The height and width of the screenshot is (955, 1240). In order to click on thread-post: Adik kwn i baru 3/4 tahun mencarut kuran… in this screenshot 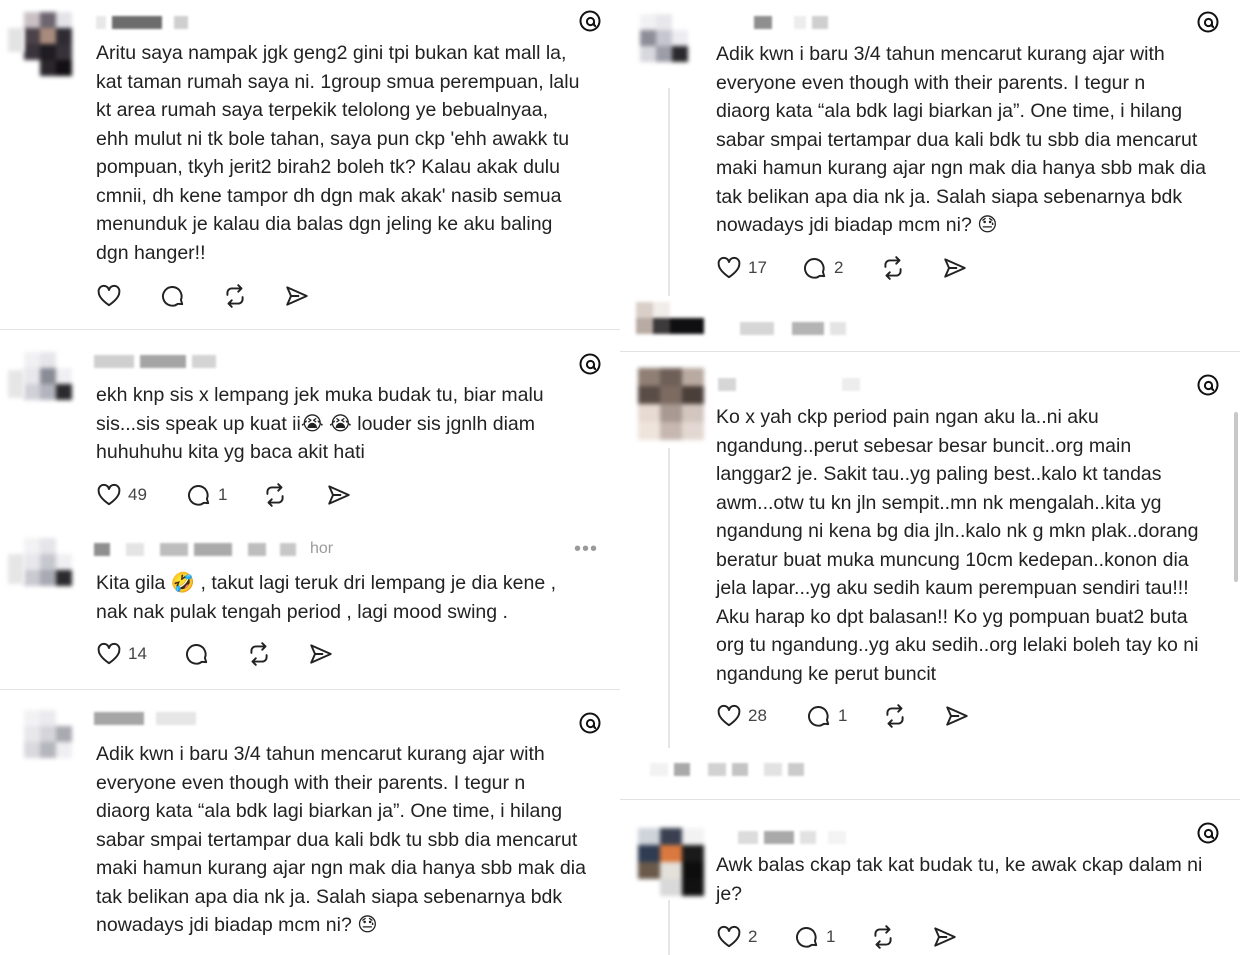, I will do `click(310, 822)`.